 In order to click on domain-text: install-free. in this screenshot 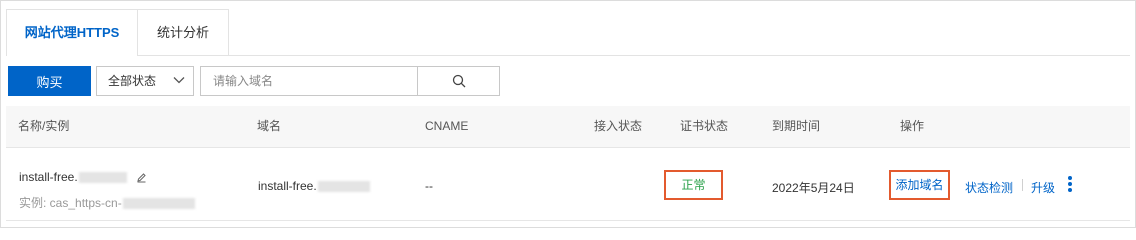, I will do `click(287, 186)`.